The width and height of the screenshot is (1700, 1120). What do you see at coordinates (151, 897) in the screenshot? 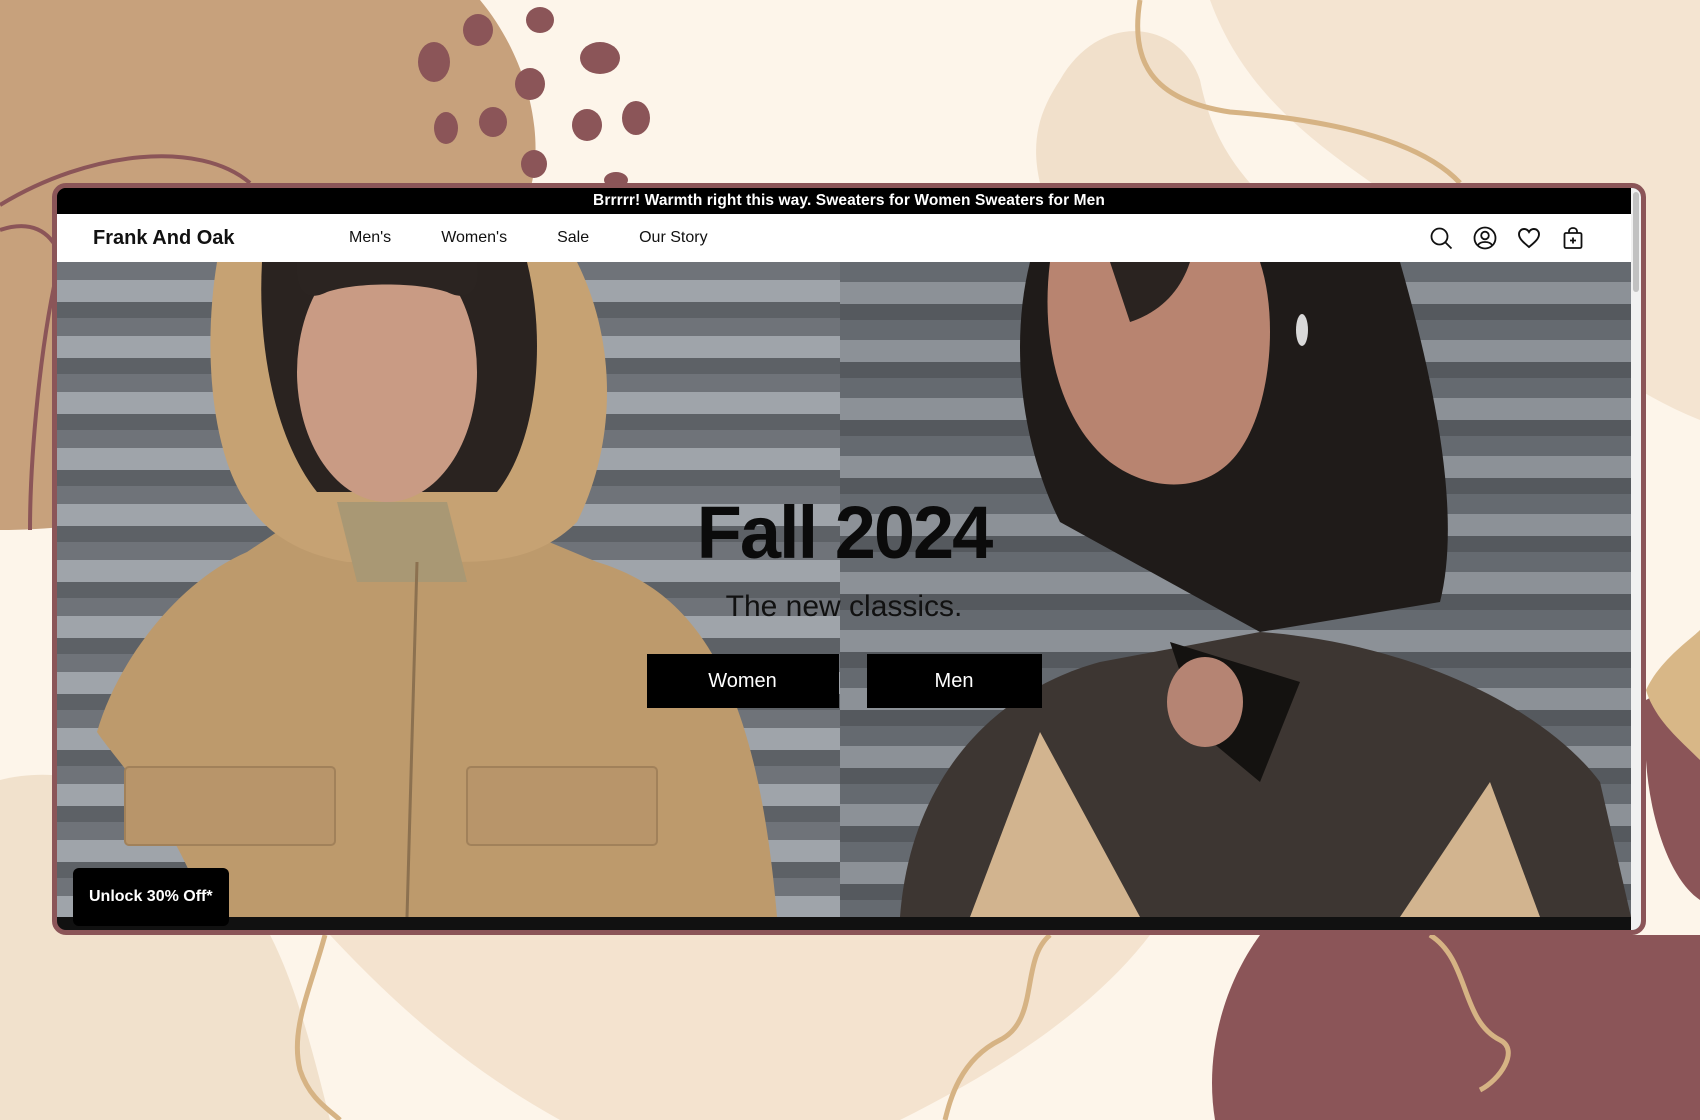
I see `unlock-discount-button: Unlock 30% Off*` at bounding box center [151, 897].